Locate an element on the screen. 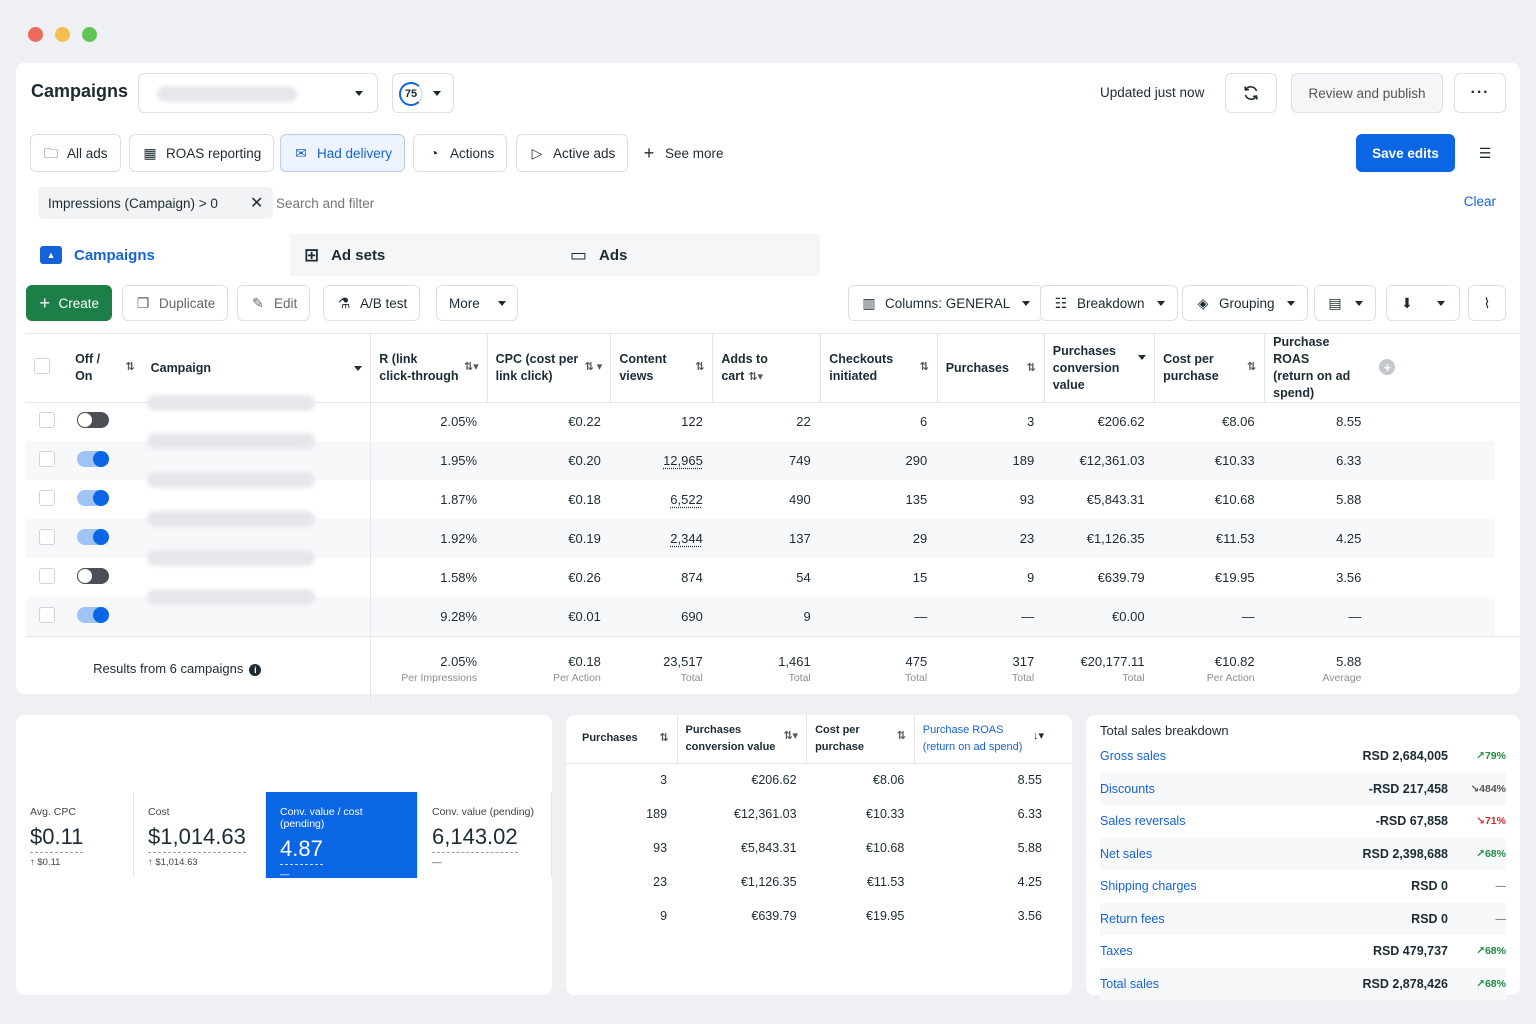  minimize-window-button is located at coordinates (62, 34).